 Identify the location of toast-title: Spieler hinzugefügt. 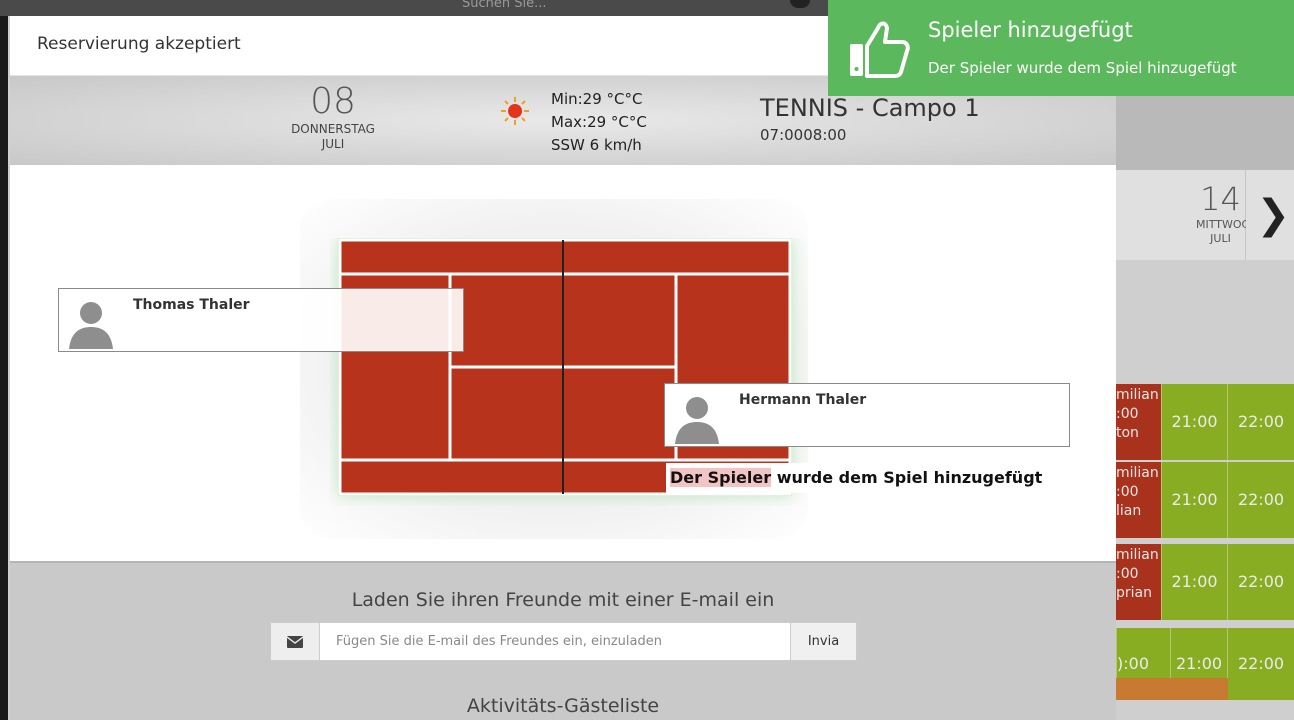
(1030, 30).